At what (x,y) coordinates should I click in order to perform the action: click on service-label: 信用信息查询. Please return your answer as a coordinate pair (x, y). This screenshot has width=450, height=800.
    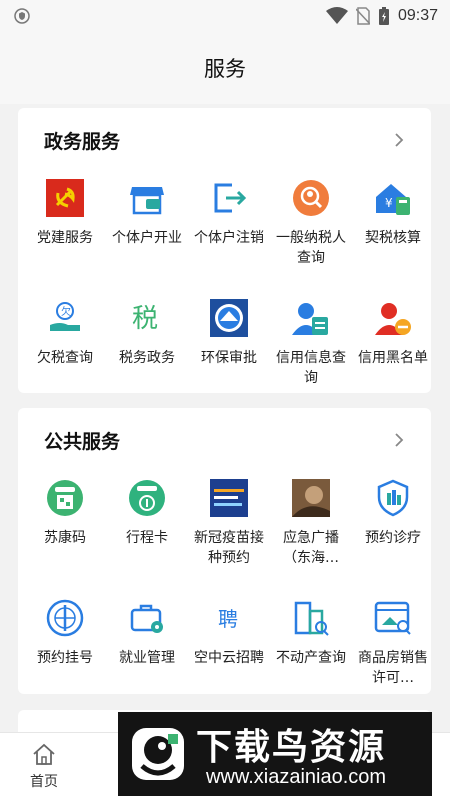
    Looking at the image, I should click on (311, 368).